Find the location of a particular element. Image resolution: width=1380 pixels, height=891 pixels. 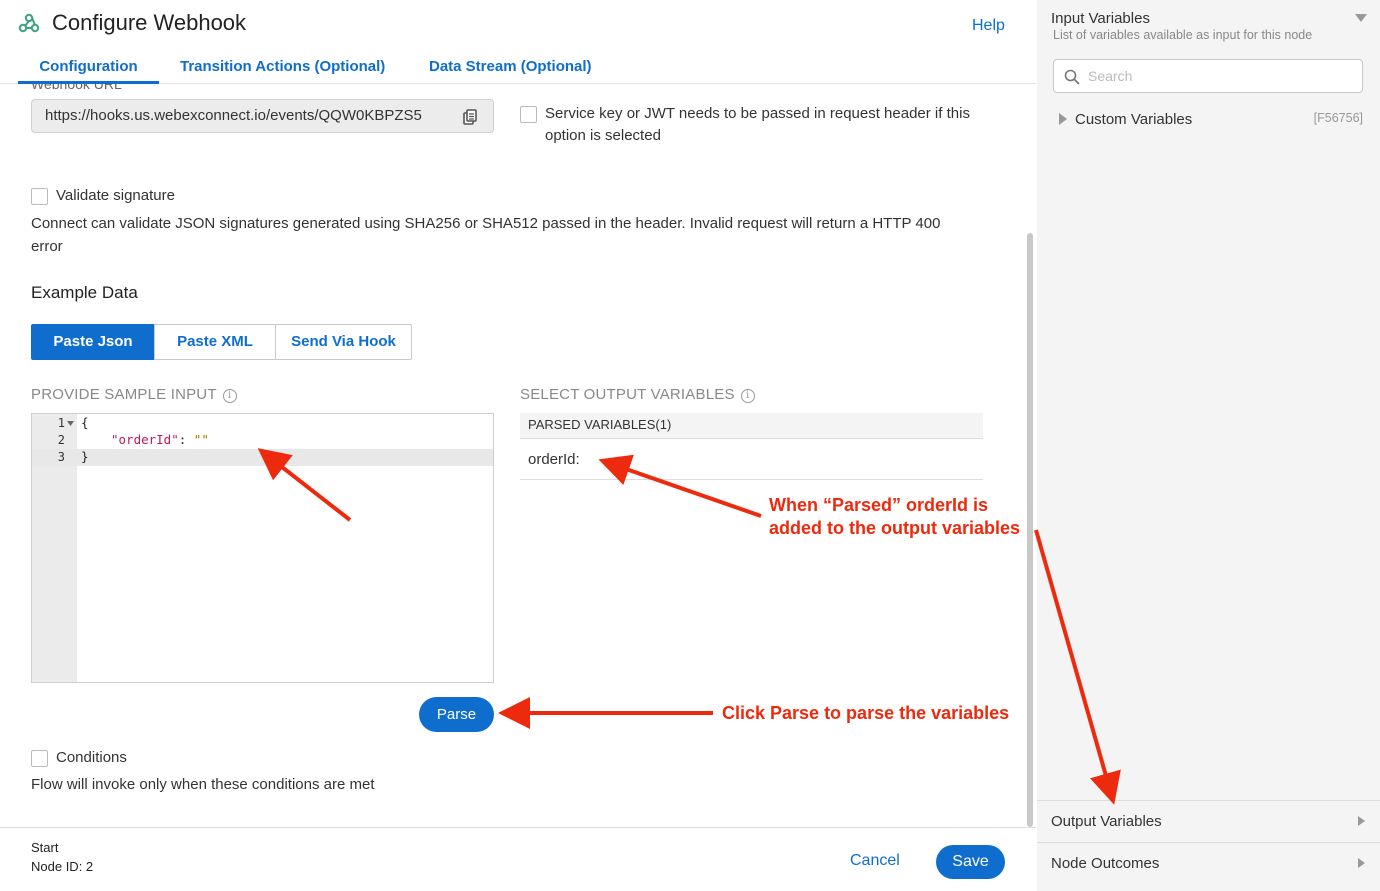

sample-input-editor: 1 2 3 { "orderId": "" } is located at coordinates (262, 548).